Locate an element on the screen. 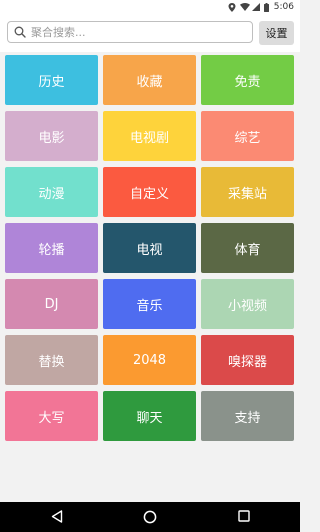 The width and height of the screenshot is (320, 532). battery-icon is located at coordinates (266, 7).